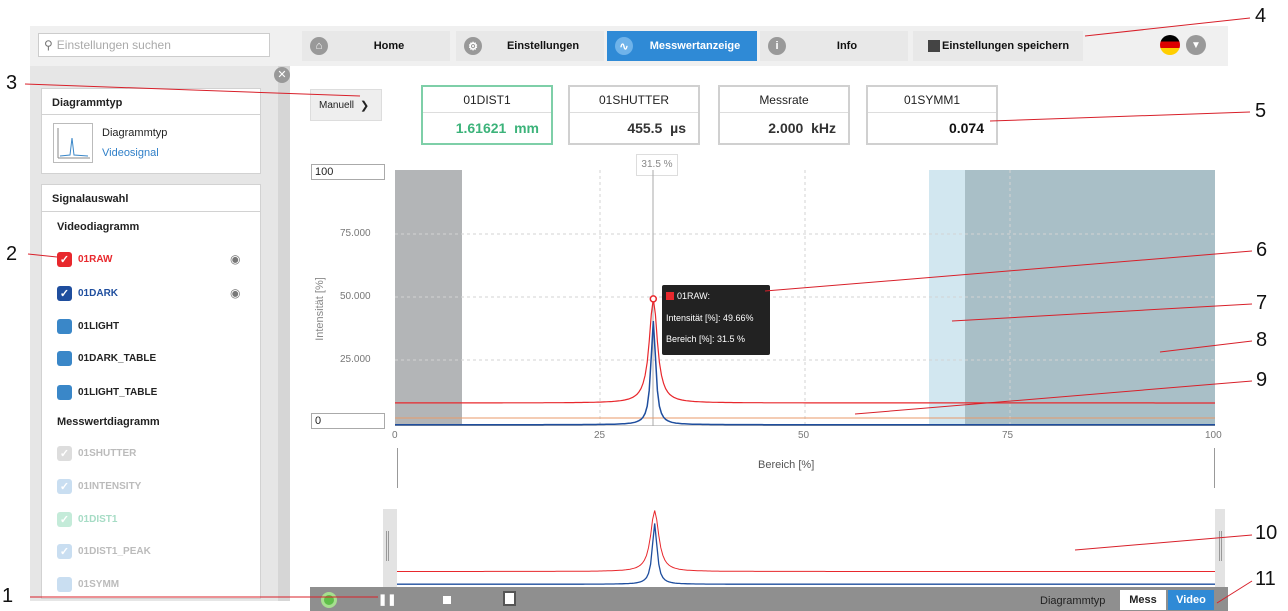 The height and width of the screenshot is (611, 1288). Describe the element at coordinates (87, 519) in the screenshot. I see `signal-item-01dist1: ✓ 01DIST1` at that location.